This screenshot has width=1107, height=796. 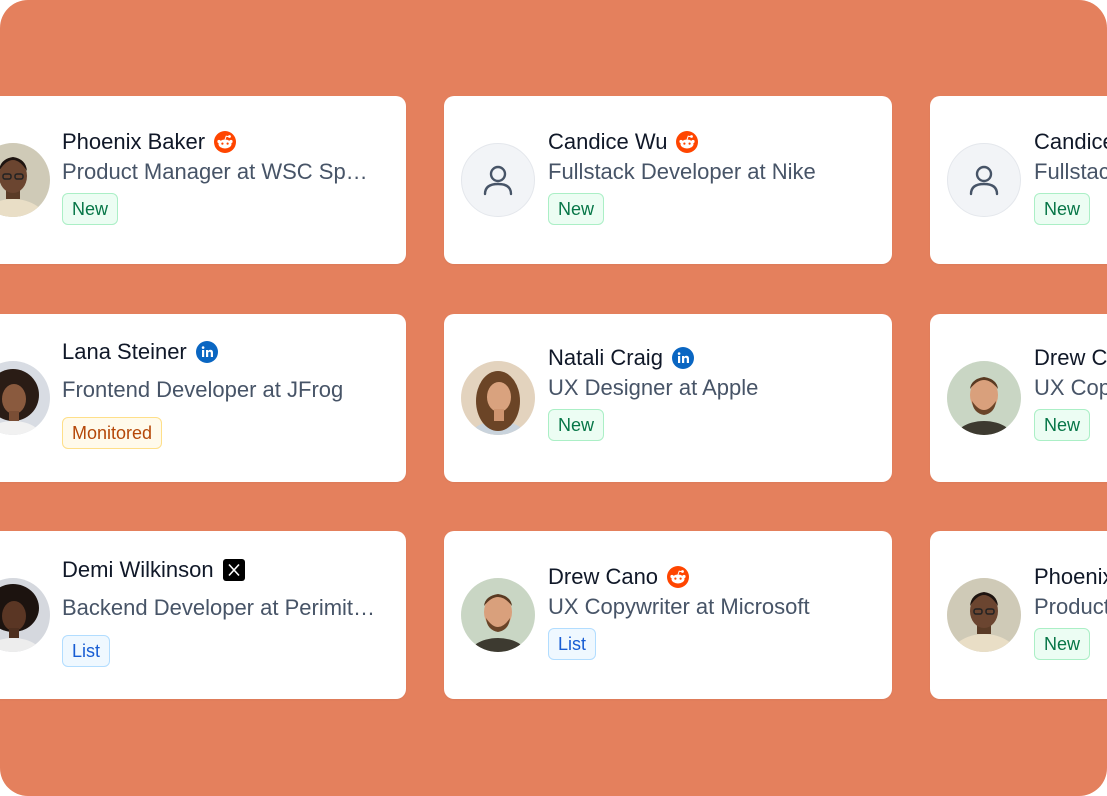 I want to click on profile-name: Candice Wu, so click(x=608, y=141).